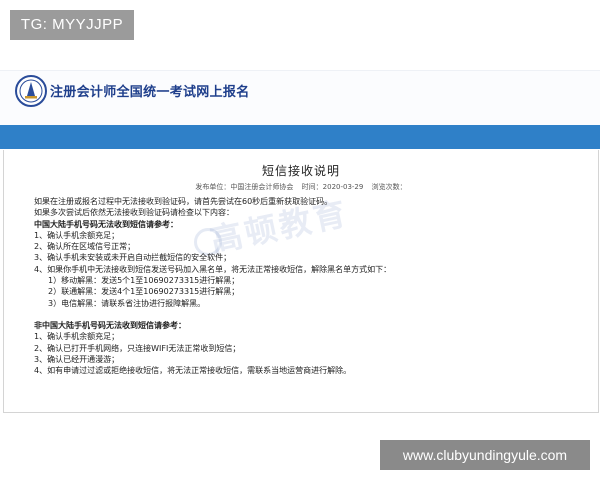 The height and width of the screenshot is (480, 600). Describe the element at coordinates (300, 137) in the screenshot. I see `navigation-bar` at that location.